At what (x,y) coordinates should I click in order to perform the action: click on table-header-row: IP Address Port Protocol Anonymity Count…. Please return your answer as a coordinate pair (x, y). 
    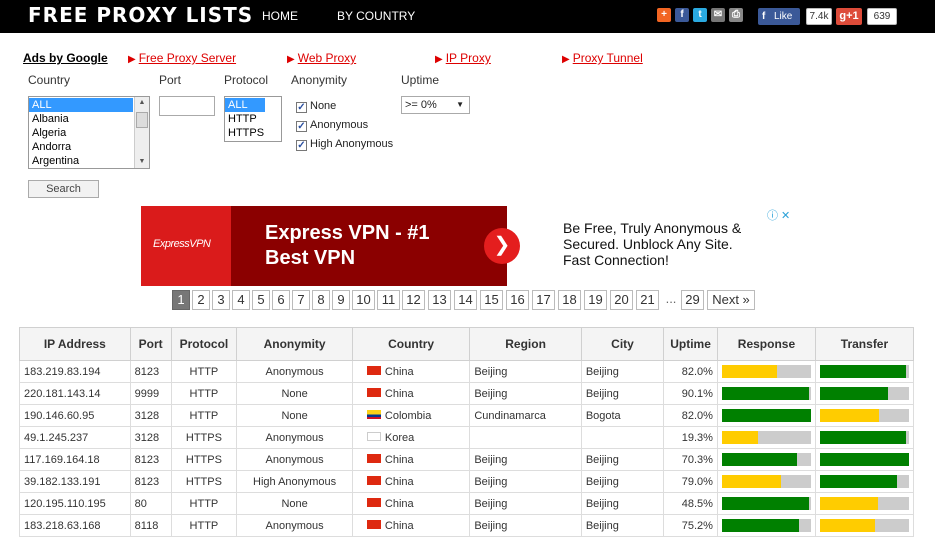
    Looking at the image, I should click on (467, 344).